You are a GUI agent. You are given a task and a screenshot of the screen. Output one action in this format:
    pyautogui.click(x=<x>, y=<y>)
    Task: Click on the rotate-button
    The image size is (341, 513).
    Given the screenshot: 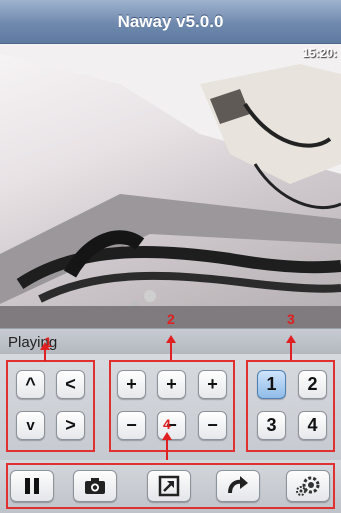 What is the action you would take?
    pyautogui.click(x=238, y=486)
    